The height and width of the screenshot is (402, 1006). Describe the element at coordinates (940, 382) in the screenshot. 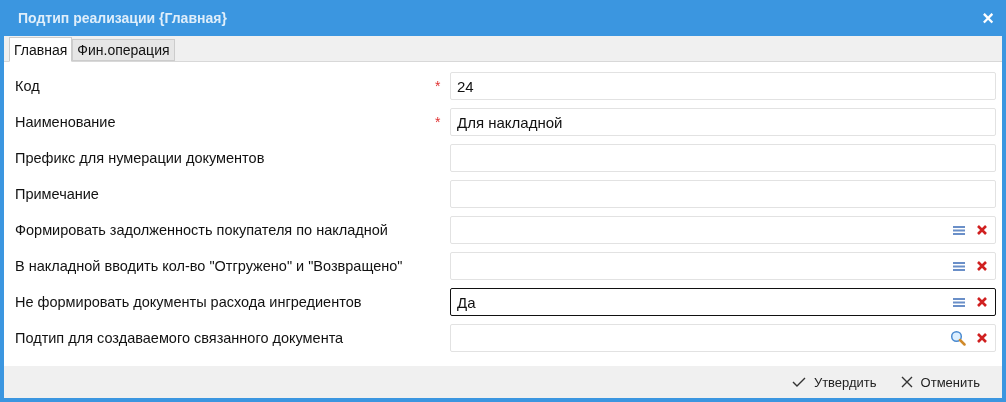

I see `cancel-button: Отменить` at that location.